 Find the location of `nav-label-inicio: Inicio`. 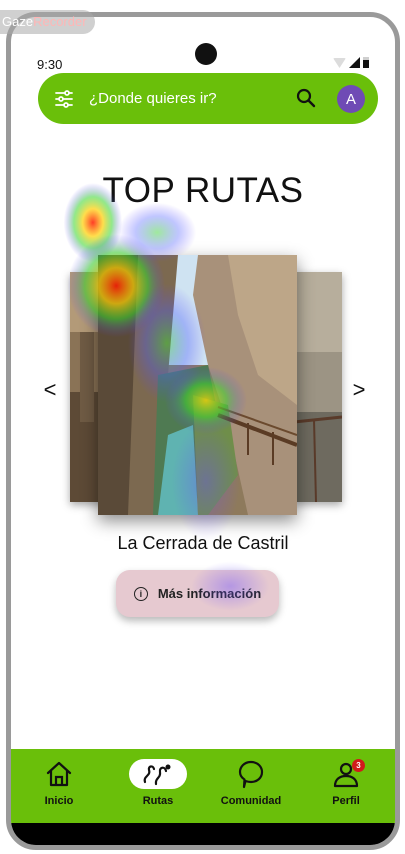

nav-label-inicio: Inicio is located at coordinates (59, 801).